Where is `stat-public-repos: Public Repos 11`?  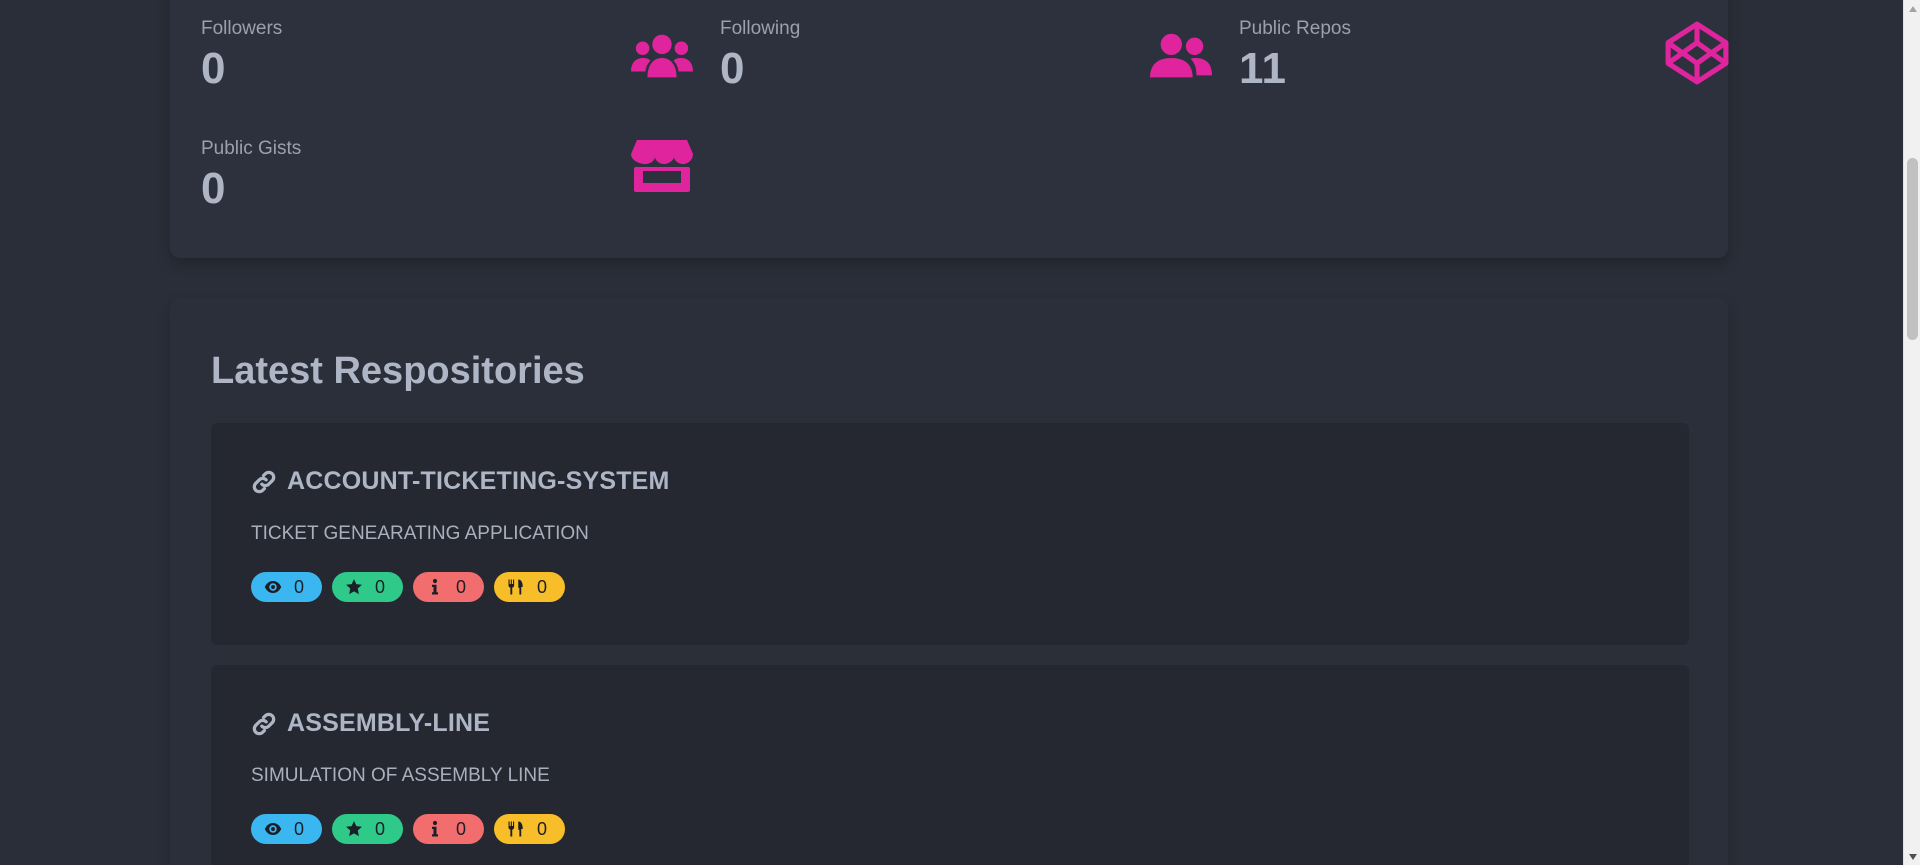
stat-public-repos: Public Repos 11 is located at coordinates (1484, 63).